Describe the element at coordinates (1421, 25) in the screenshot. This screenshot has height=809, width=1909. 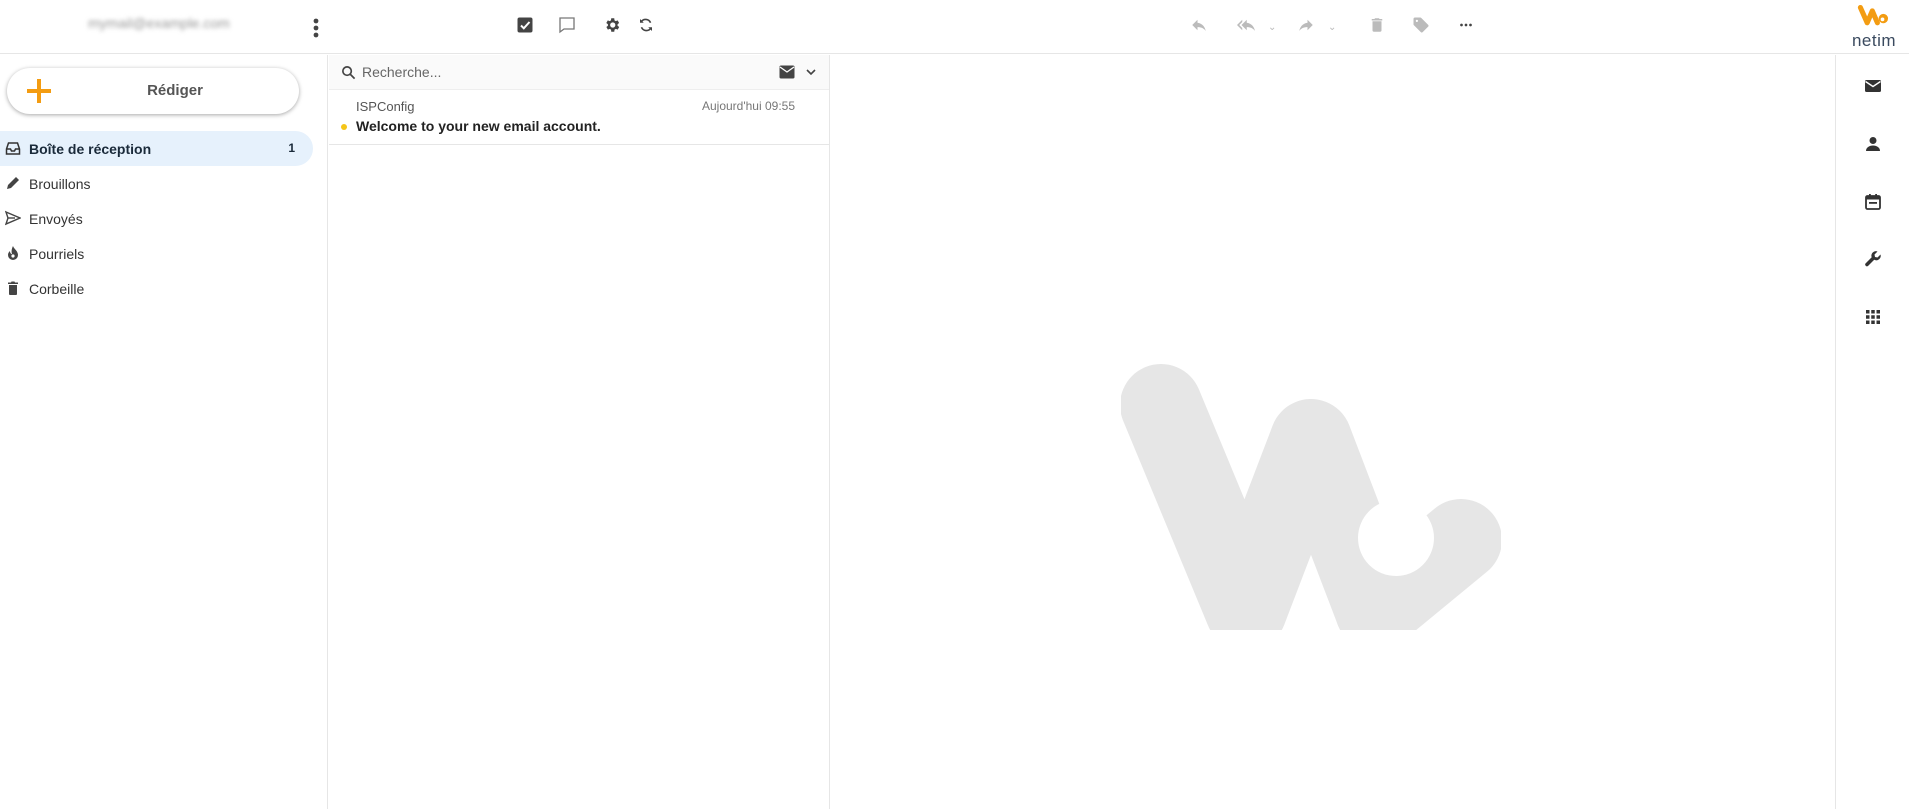
I see `tag-icon` at that location.